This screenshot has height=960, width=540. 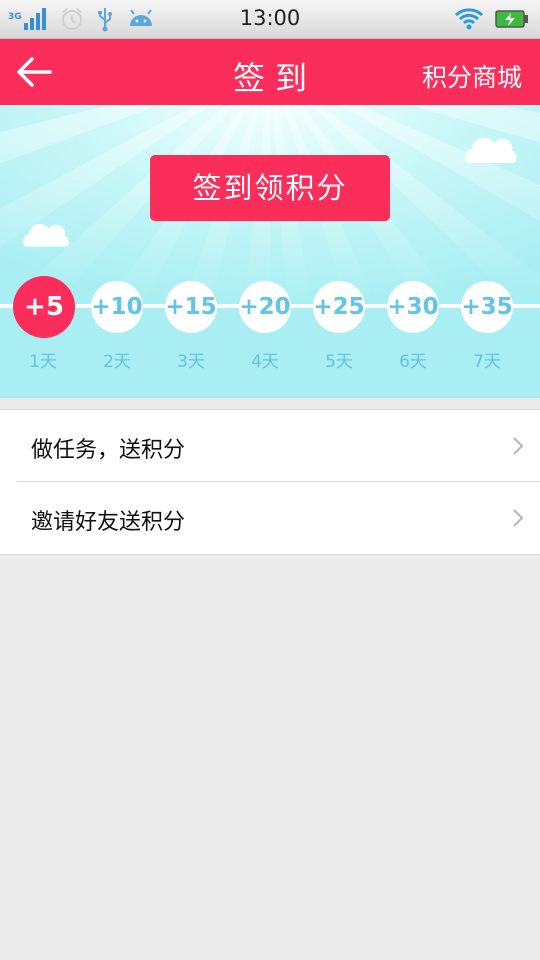 I want to click on day-label: 2天, so click(x=117, y=362).